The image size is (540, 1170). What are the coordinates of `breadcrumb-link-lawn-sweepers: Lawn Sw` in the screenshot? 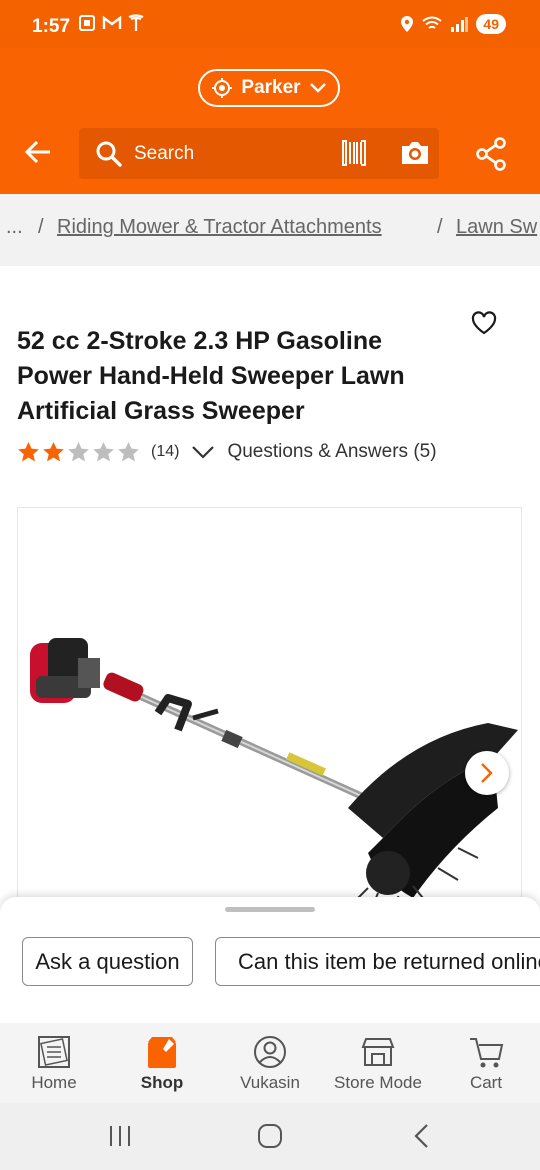 It's located at (496, 227).